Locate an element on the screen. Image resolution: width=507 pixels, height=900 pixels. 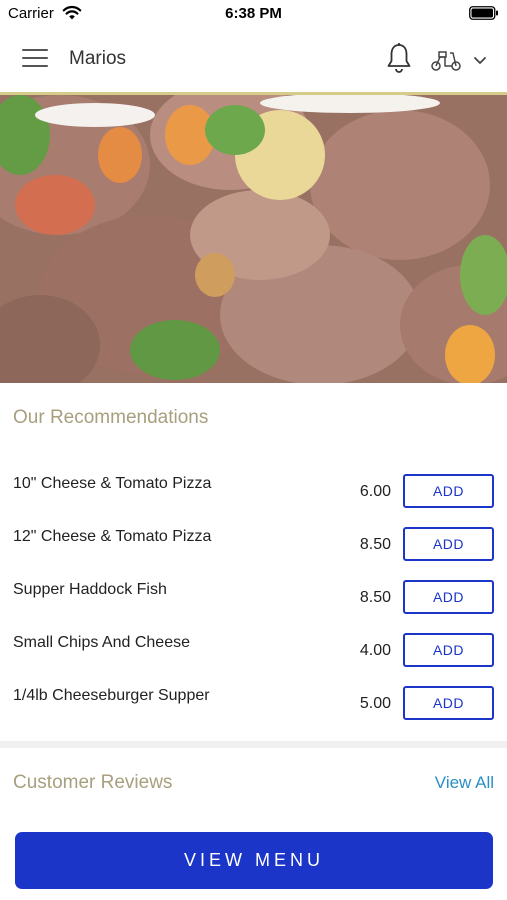
scooter-delivery-icon is located at coordinates (446, 60).